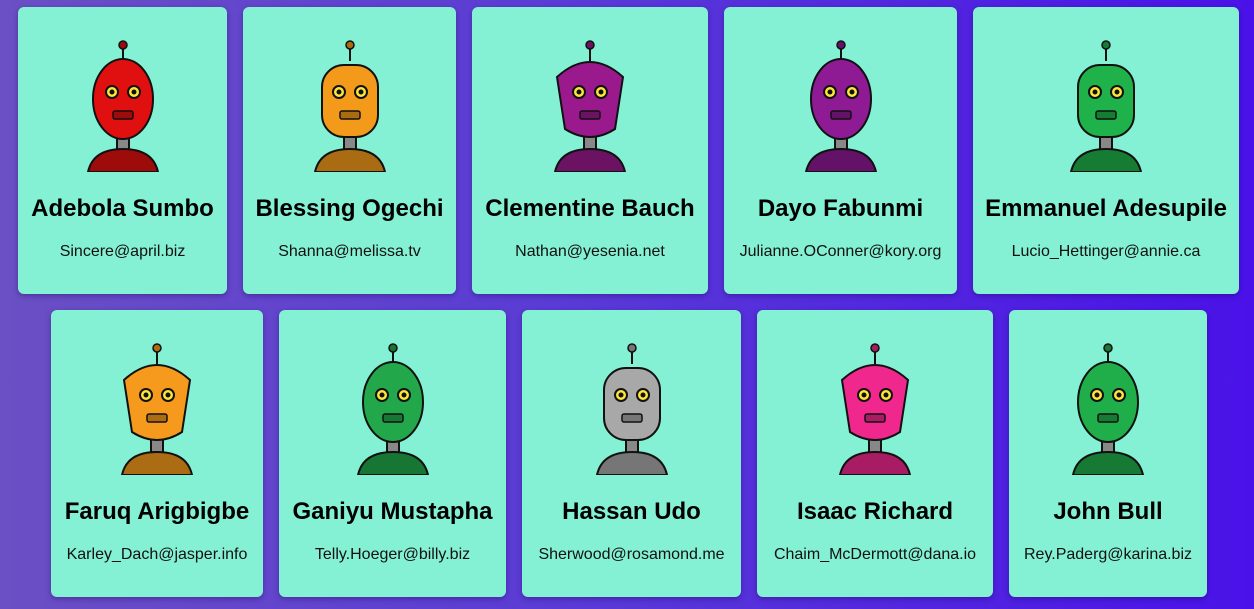 This screenshot has height=609, width=1254. Describe the element at coordinates (123, 104) in the screenshot. I see `robot-avatar-red-icon` at that location.